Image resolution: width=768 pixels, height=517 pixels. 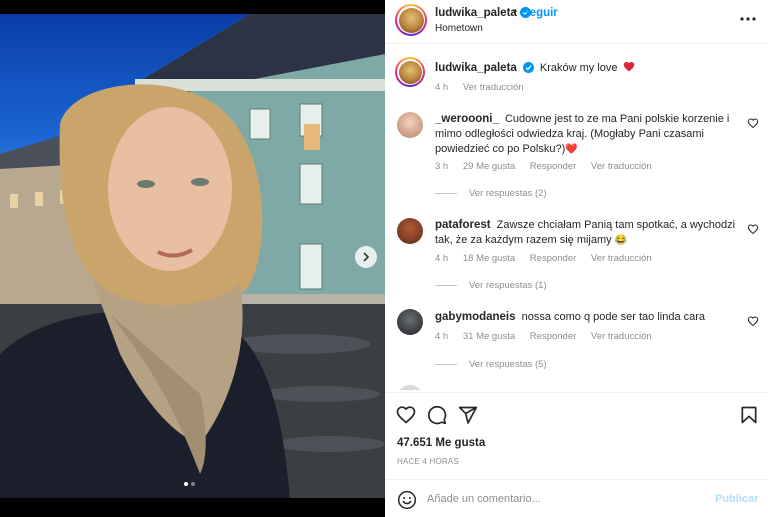 I want to click on comment-username: _weroooni_, so click(x=467, y=119).